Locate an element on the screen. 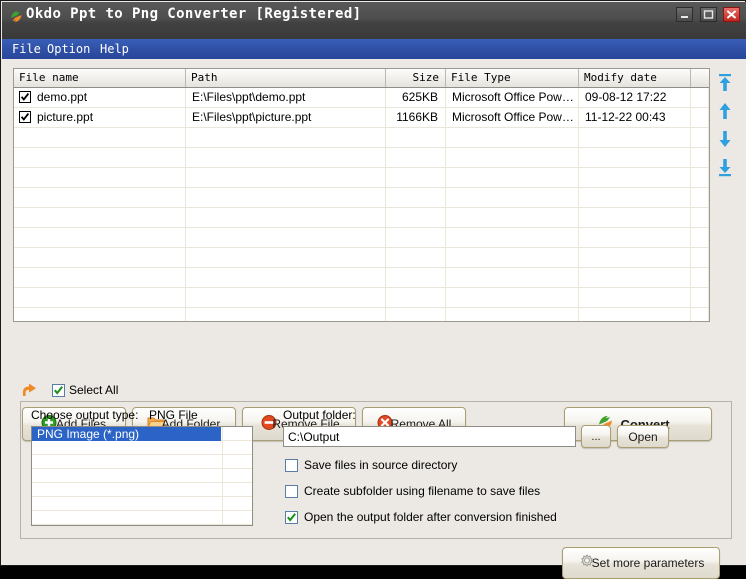  menu-item-file: File is located at coordinates (26, 49).